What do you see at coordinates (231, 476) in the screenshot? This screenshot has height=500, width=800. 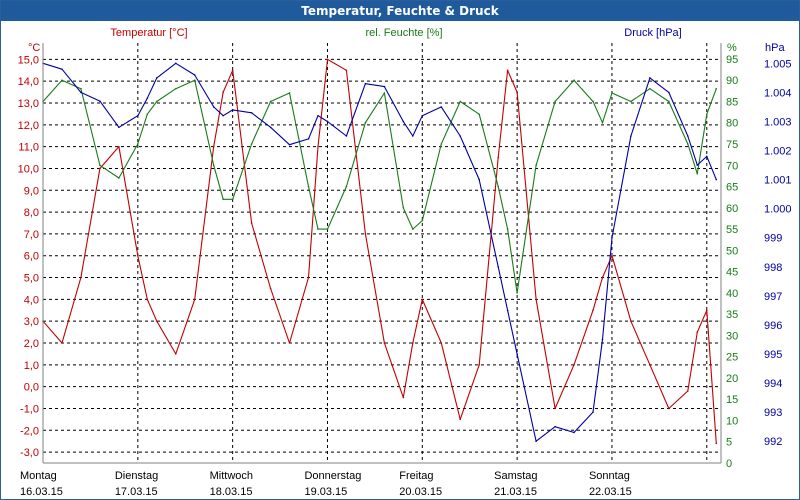 I see `x-tick-weekday: Mittwoch` at bounding box center [231, 476].